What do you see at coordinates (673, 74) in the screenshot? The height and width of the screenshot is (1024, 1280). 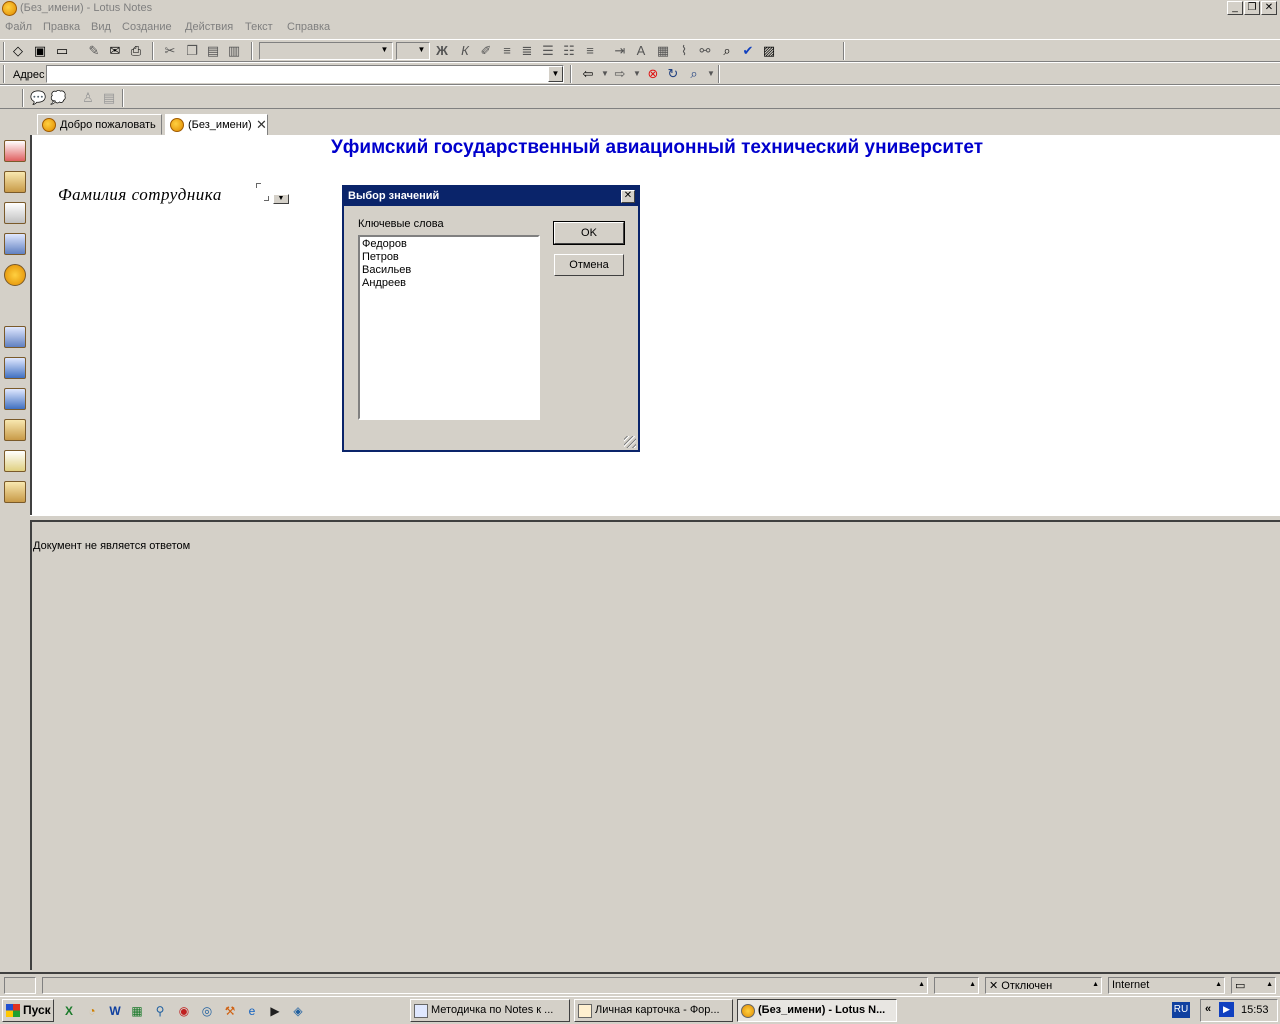 I see `refresh-icon: ↻` at bounding box center [673, 74].